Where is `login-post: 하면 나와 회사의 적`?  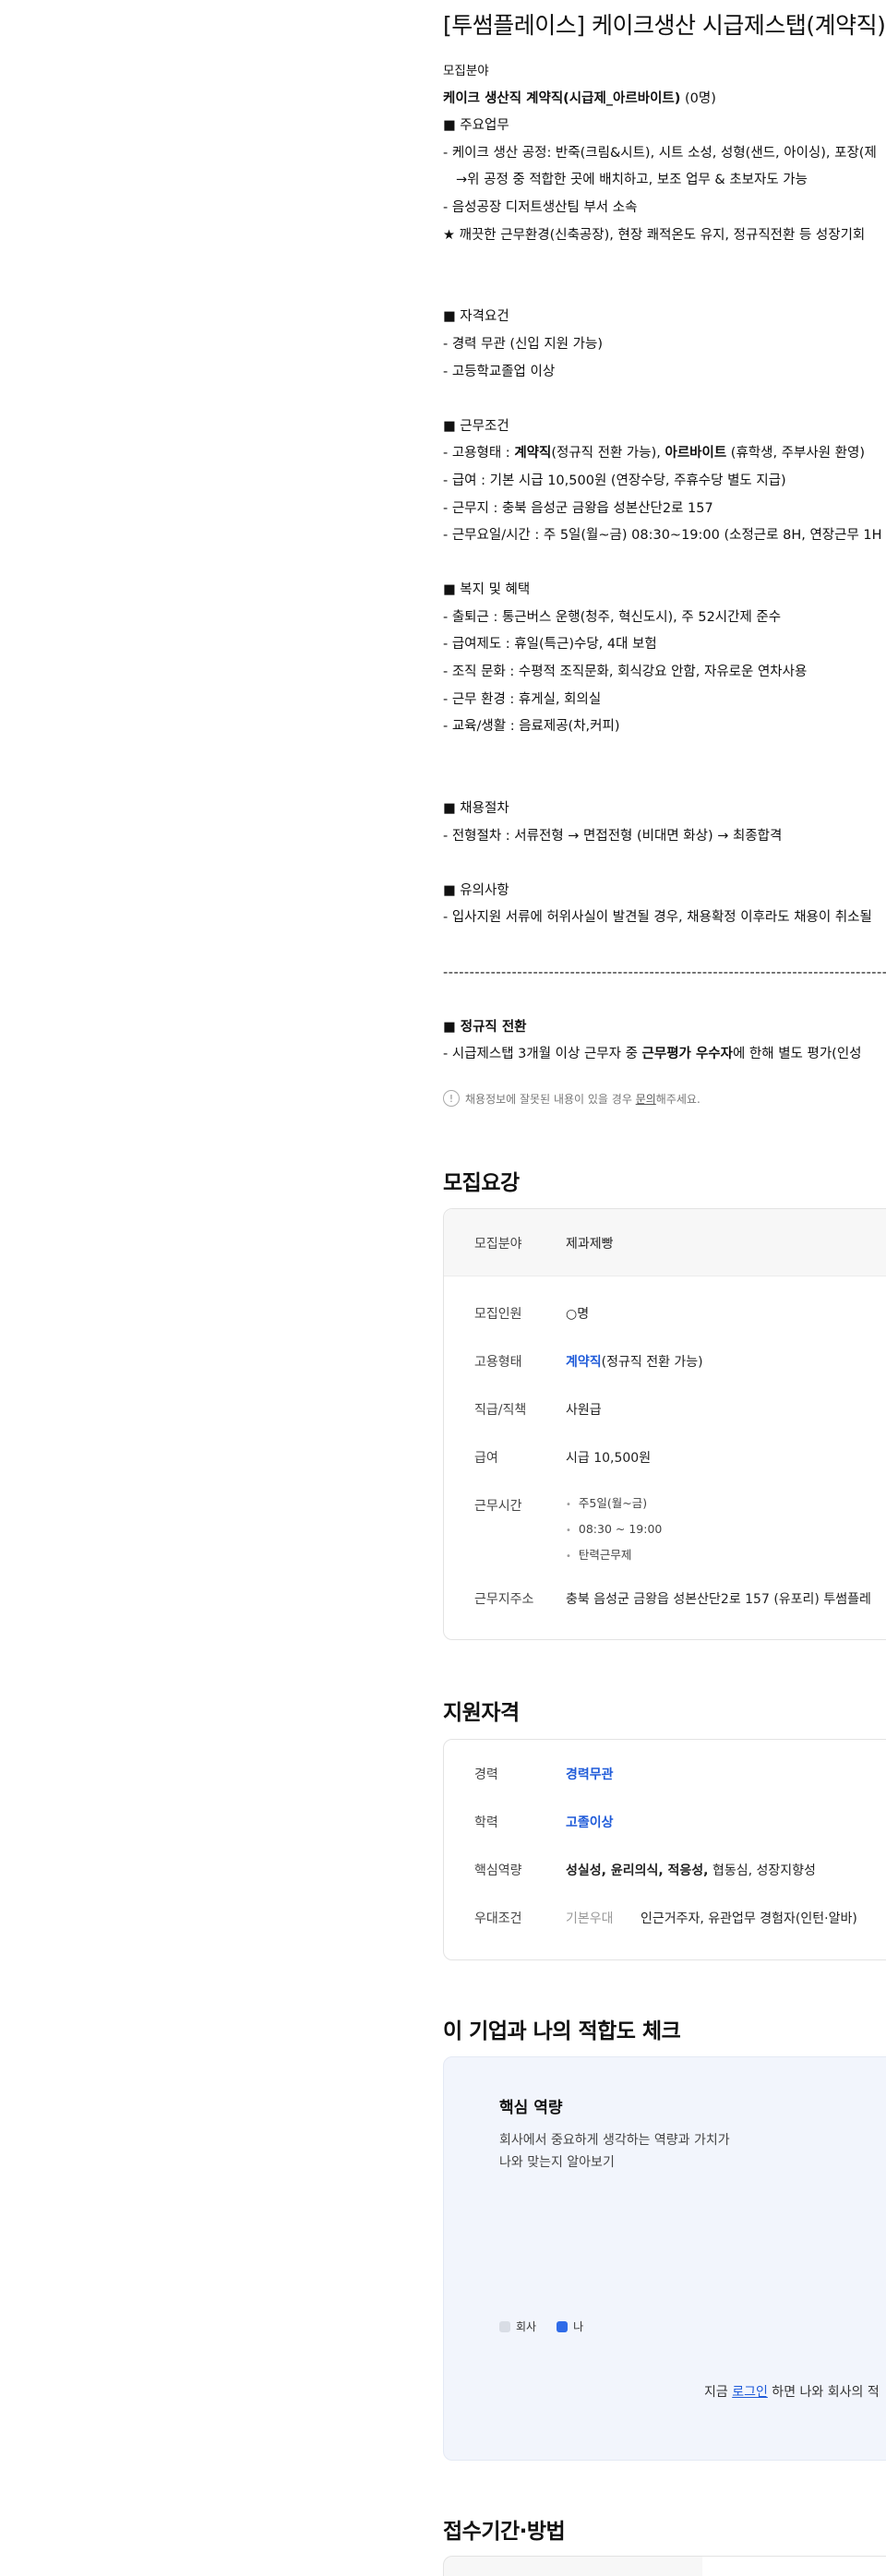 login-post: 하면 나와 회사의 적 is located at coordinates (824, 2393).